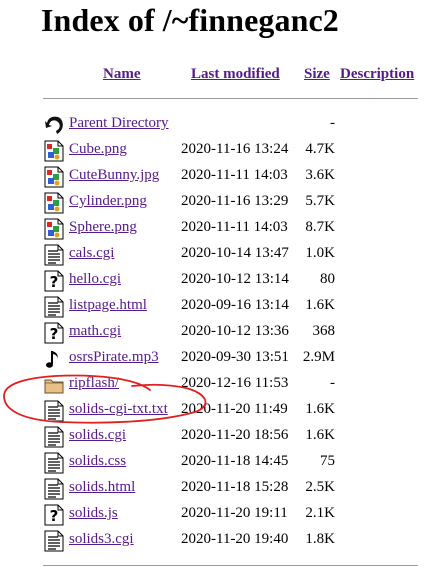 The height and width of the screenshot is (578, 435). I want to click on file-row-solids-js: ? solids.js 2020-11-20 19:11 2.1K, so click(217, 516).